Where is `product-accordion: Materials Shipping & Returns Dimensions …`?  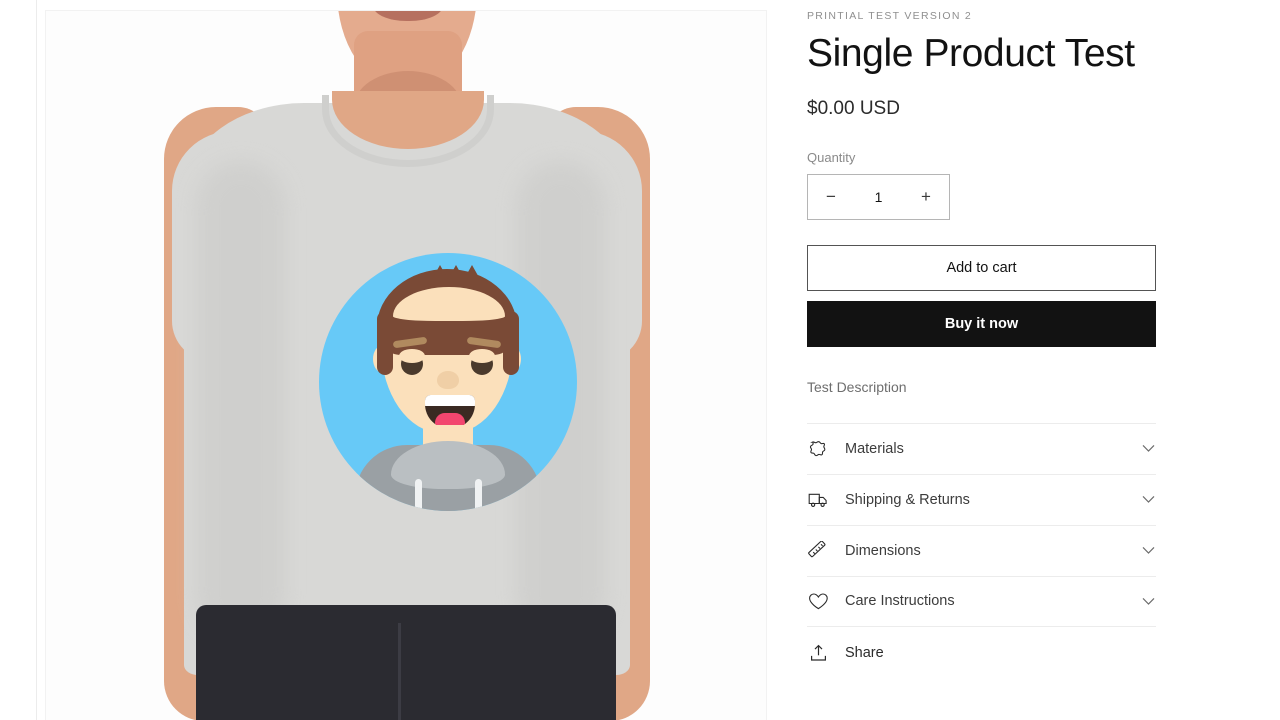 product-accordion: Materials Shipping & Returns Dimensions … is located at coordinates (981, 524).